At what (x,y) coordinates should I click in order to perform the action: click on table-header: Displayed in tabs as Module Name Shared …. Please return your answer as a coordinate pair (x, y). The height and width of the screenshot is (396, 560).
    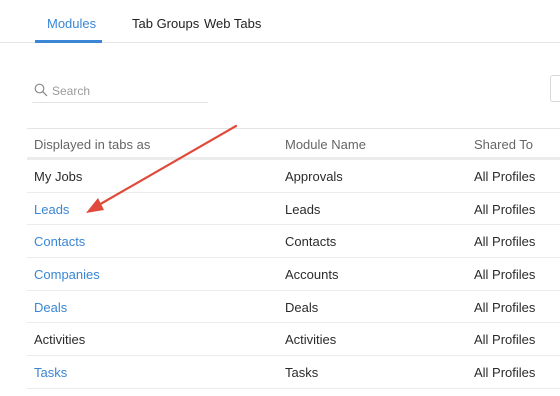
    Looking at the image, I should click on (293, 144).